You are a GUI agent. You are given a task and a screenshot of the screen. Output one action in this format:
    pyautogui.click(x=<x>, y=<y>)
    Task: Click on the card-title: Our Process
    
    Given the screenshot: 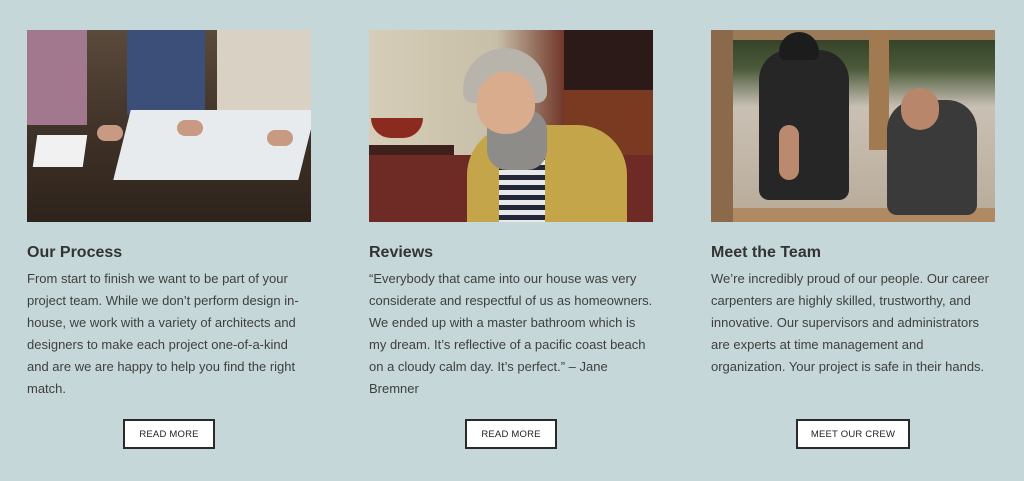 What is the action you would take?
    pyautogui.click(x=75, y=252)
    